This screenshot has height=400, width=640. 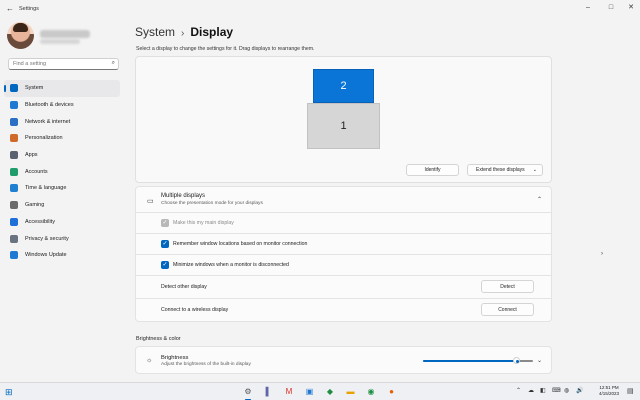 What do you see at coordinates (516, 360) in the screenshot?
I see `brightness-slider-thumb` at bounding box center [516, 360].